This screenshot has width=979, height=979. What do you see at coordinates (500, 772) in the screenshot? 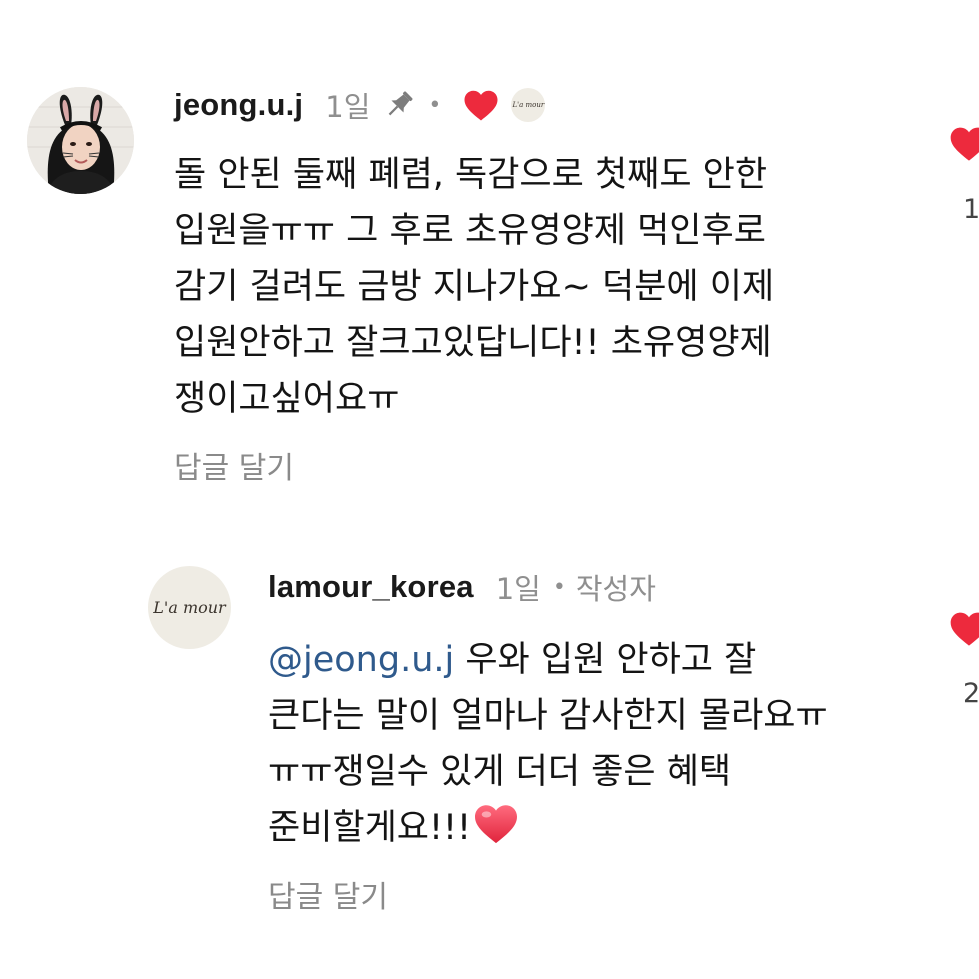
I see `reply-line: ㅠㅠ쟁일수 있게 더더 좋은 혜택` at bounding box center [500, 772].